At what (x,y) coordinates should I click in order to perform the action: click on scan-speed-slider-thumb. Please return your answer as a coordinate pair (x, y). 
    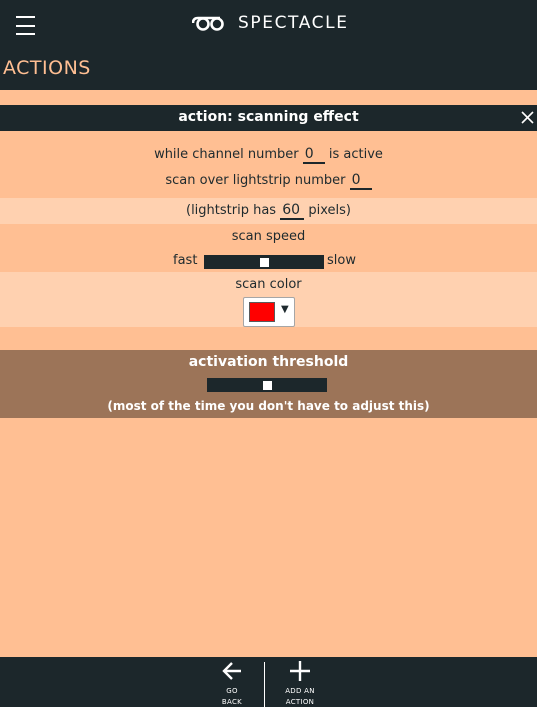
    Looking at the image, I should click on (264, 262).